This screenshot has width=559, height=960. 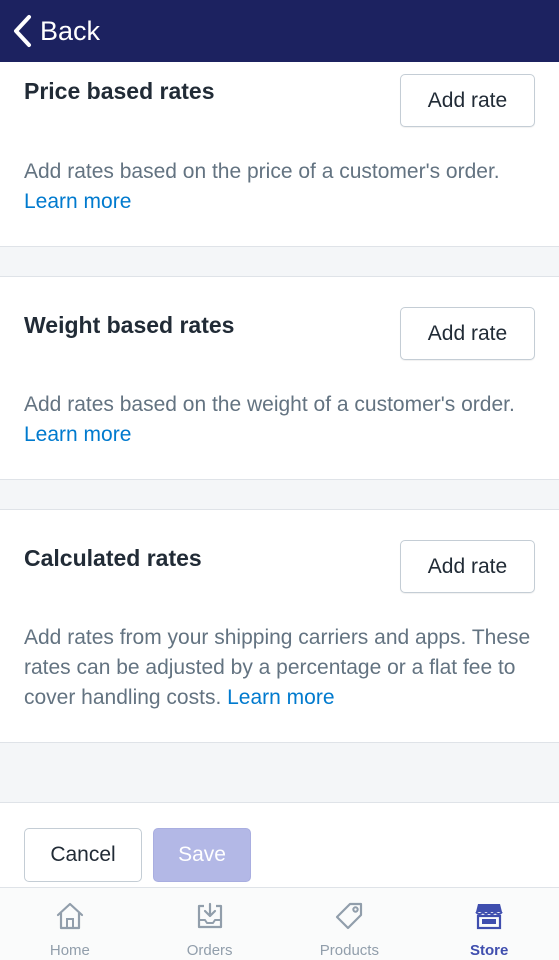 I want to click on back-button: Back, so click(x=56, y=31).